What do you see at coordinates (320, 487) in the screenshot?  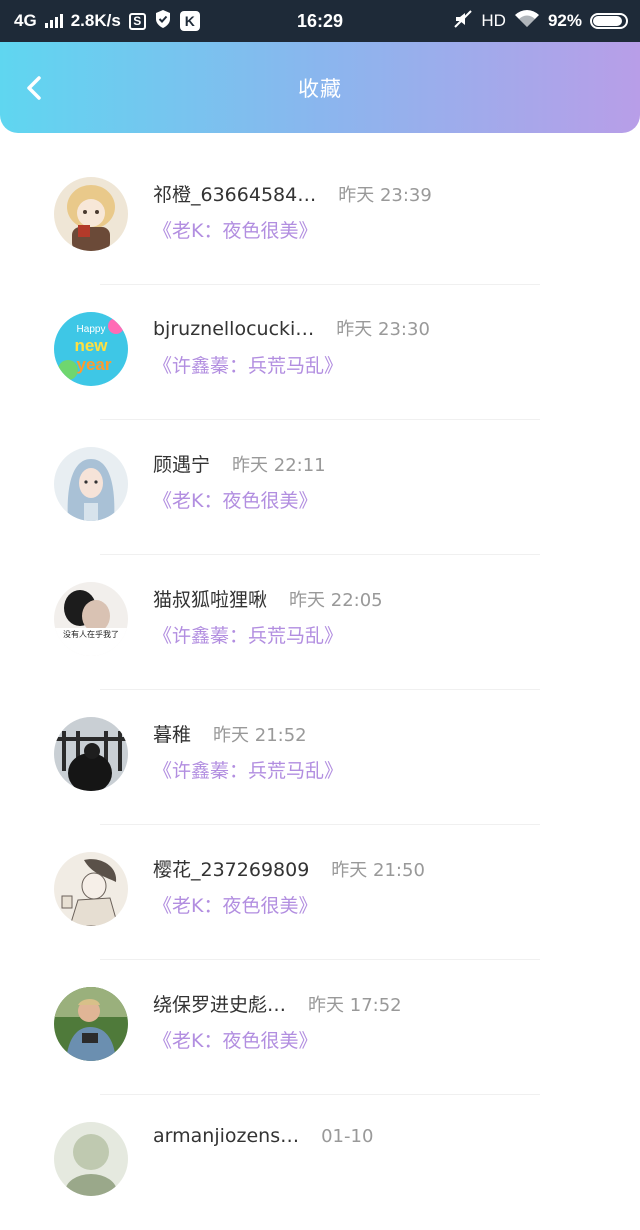 I see `list-item: 顾遇宁 昨天 22:11 《老K：夜色很美》` at bounding box center [320, 487].